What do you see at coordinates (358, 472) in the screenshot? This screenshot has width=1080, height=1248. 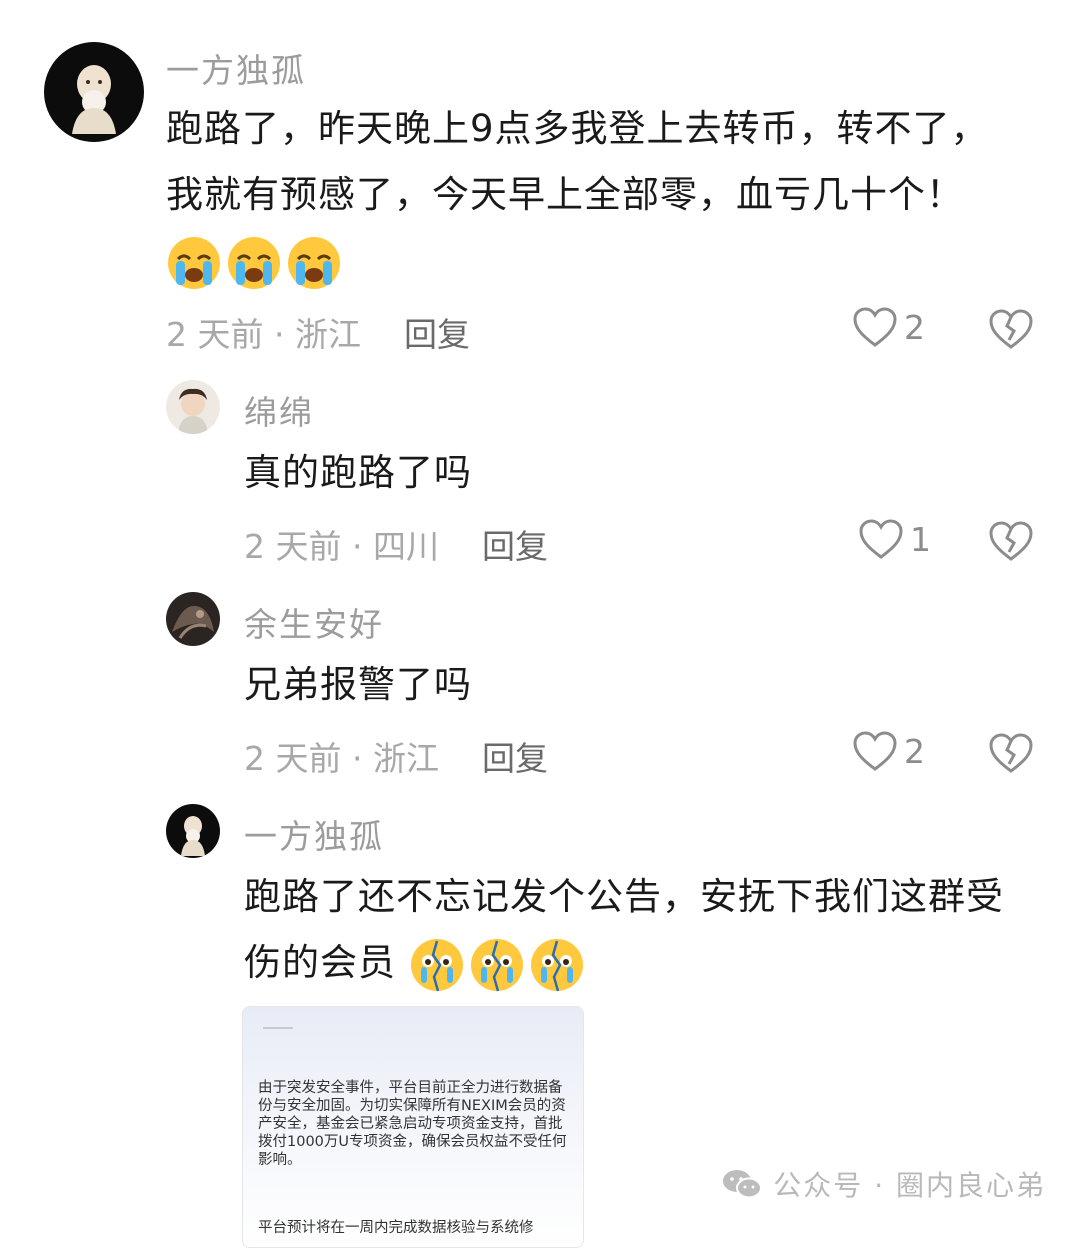 I see `comment-body: 真的跑路了吗` at bounding box center [358, 472].